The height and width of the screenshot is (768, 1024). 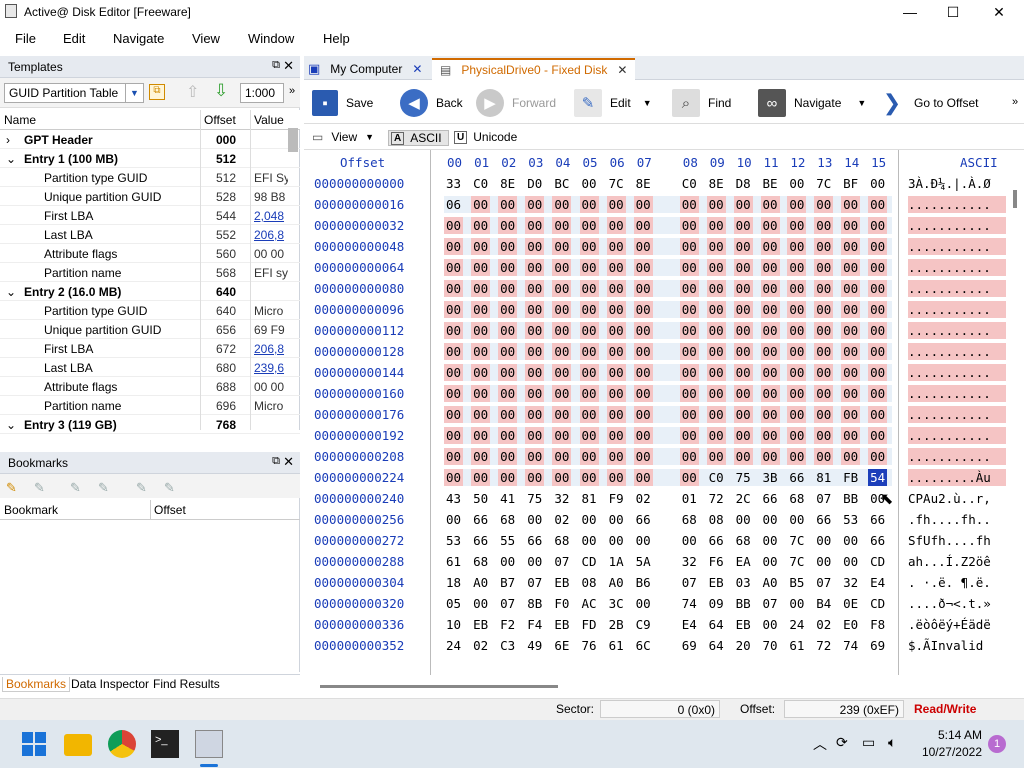 I want to click on hex-byte: 2B, so click(x=616, y=624).